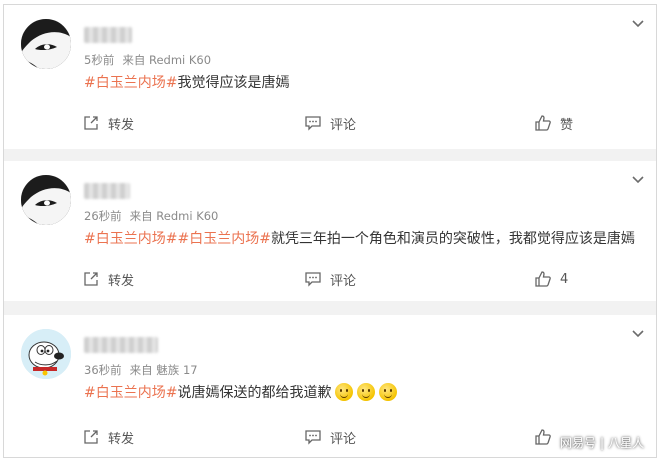 The height and width of the screenshot is (458, 660). I want to click on action-bar: 转发 评论 4, so click(330, 279).